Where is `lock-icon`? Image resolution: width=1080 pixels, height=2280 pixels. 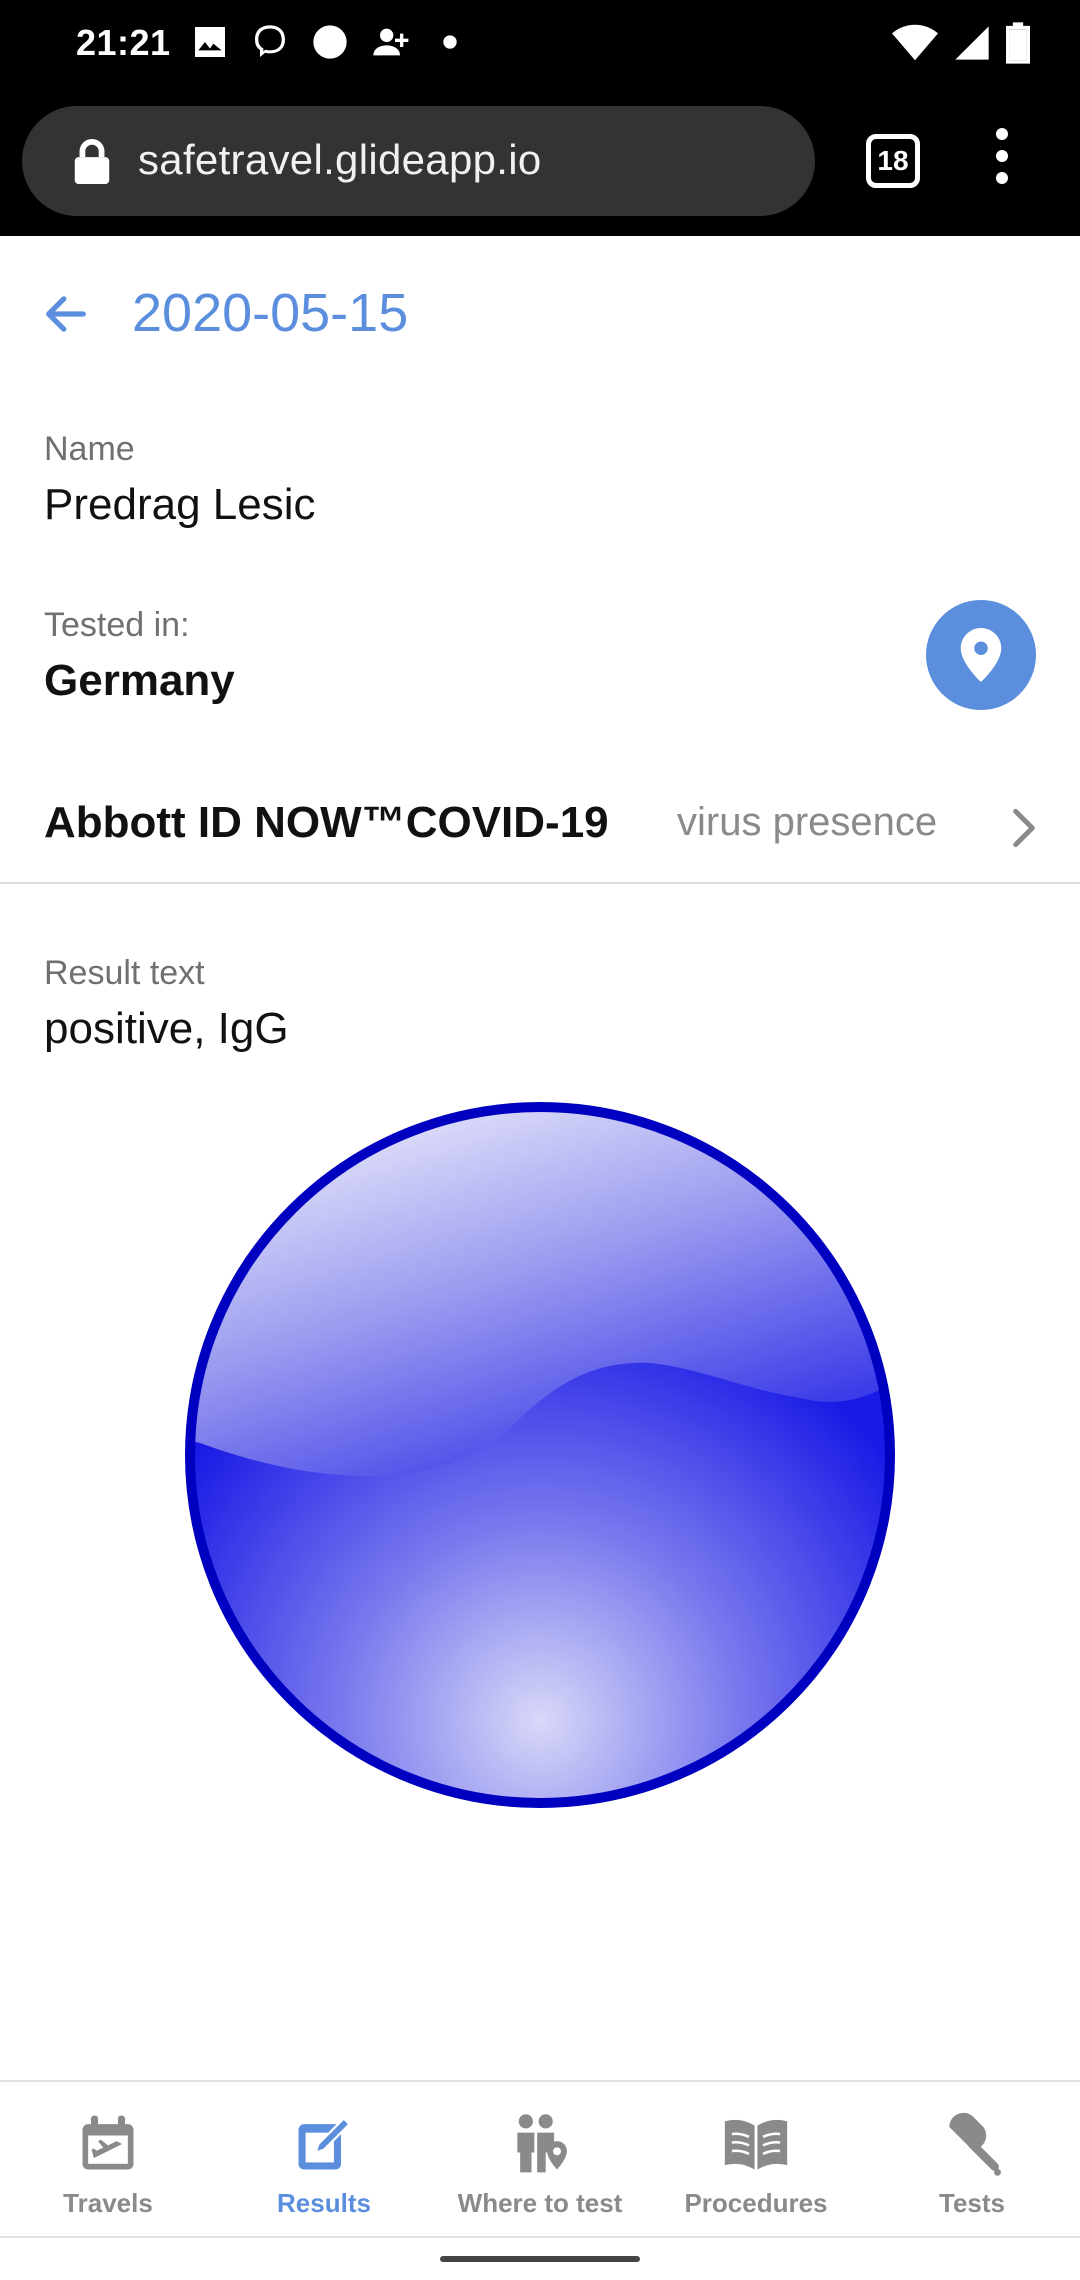 lock-icon is located at coordinates (92, 161).